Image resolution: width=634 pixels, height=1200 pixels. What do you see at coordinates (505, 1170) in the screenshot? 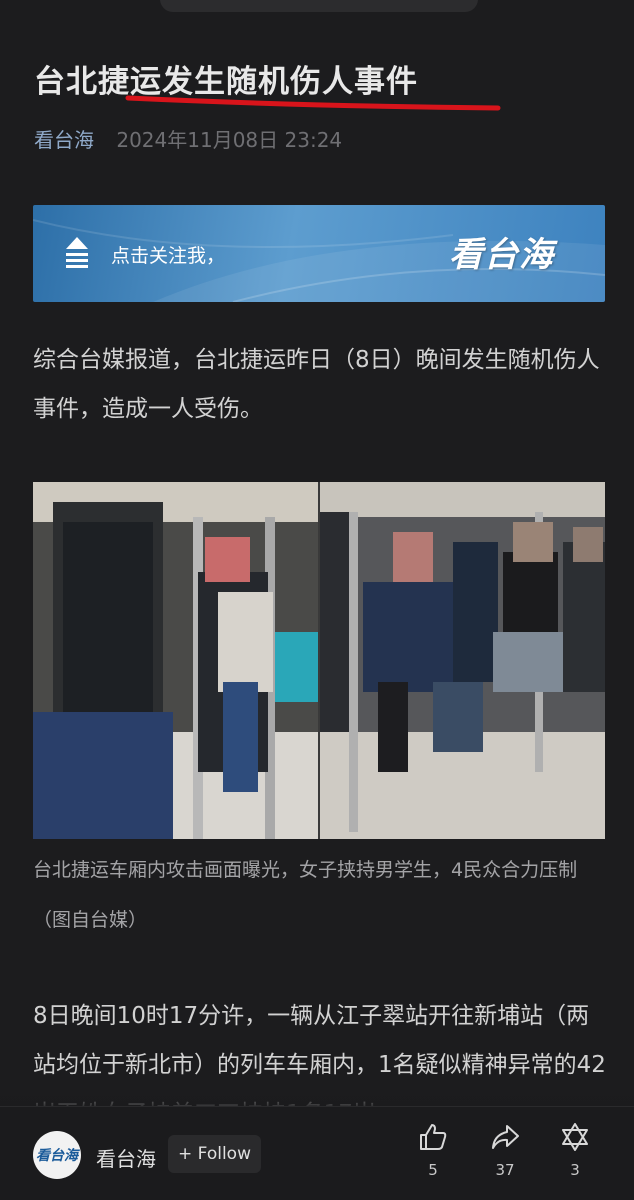
I see `share-count: 37` at bounding box center [505, 1170].